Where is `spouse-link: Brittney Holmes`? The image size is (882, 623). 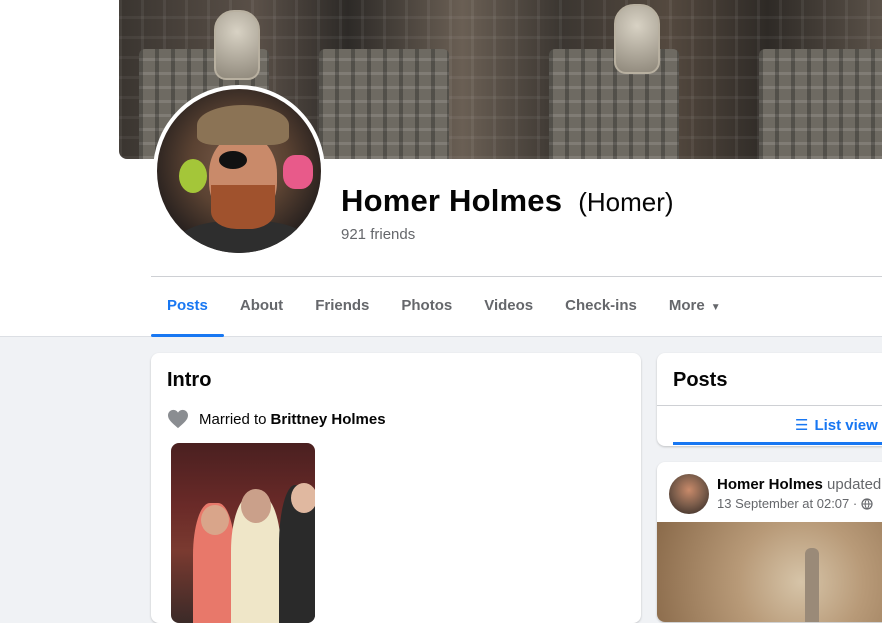
spouse-link: Brittney Holmes is located at coordinates (328, 419).